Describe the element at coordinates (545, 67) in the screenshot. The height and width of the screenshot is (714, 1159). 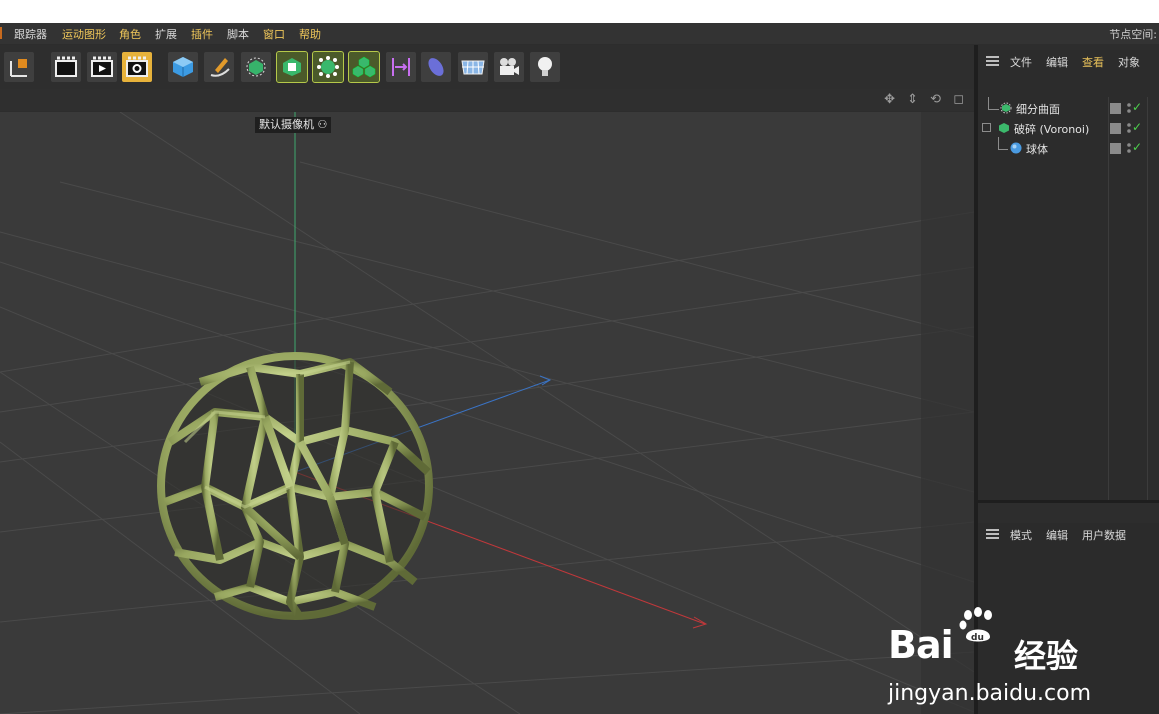
I see `light-icon` at that location.